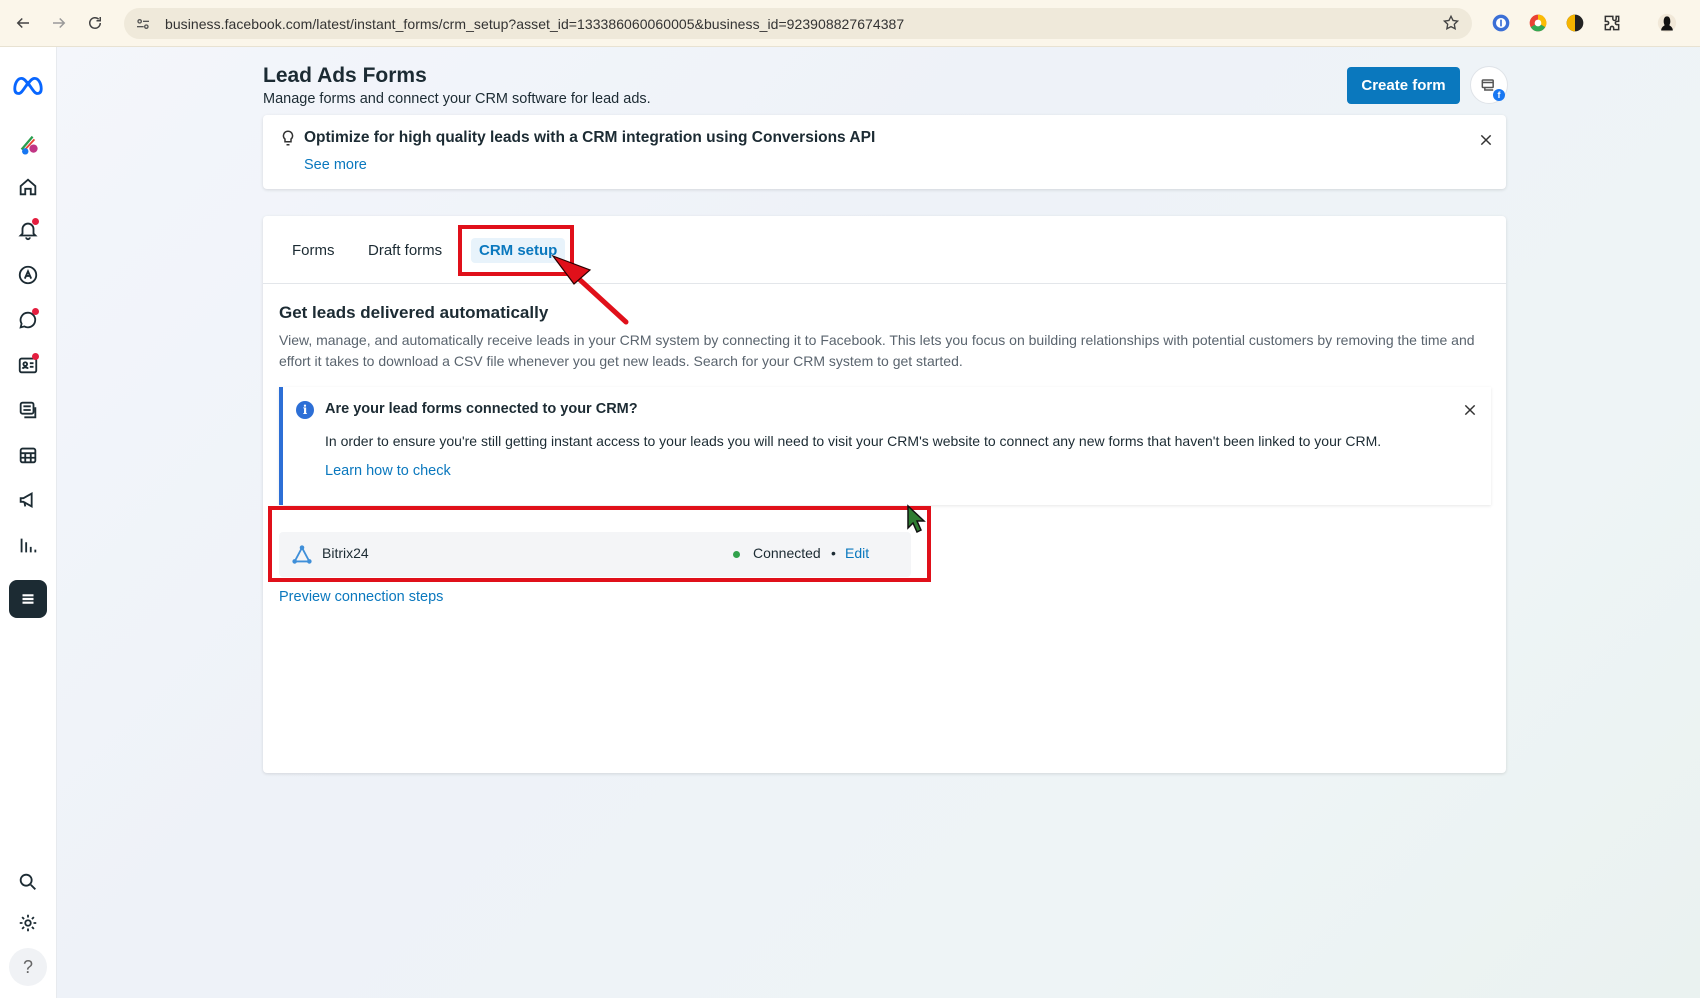 Image resolution: width=1700 pixels, height=998 pixels. What do you see at coordinates (335, 165) in the screenshot?
I see `see-more-link: See more` at bounding box center [335, 165].